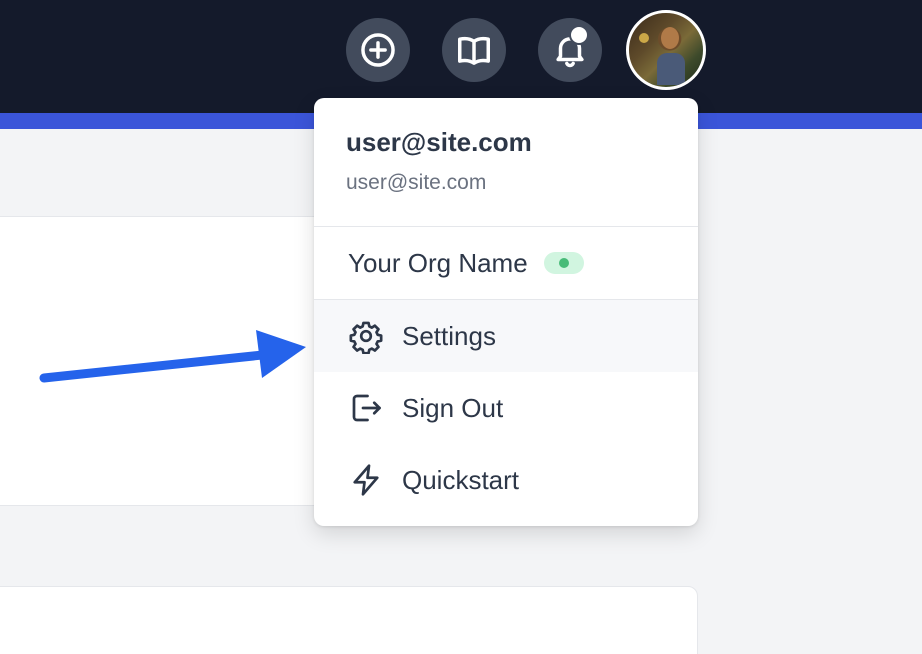 Image resolution: width=922 pixels, height=654 pixels. I want to click on menu-item-settings: Settings, so click(506, 336).